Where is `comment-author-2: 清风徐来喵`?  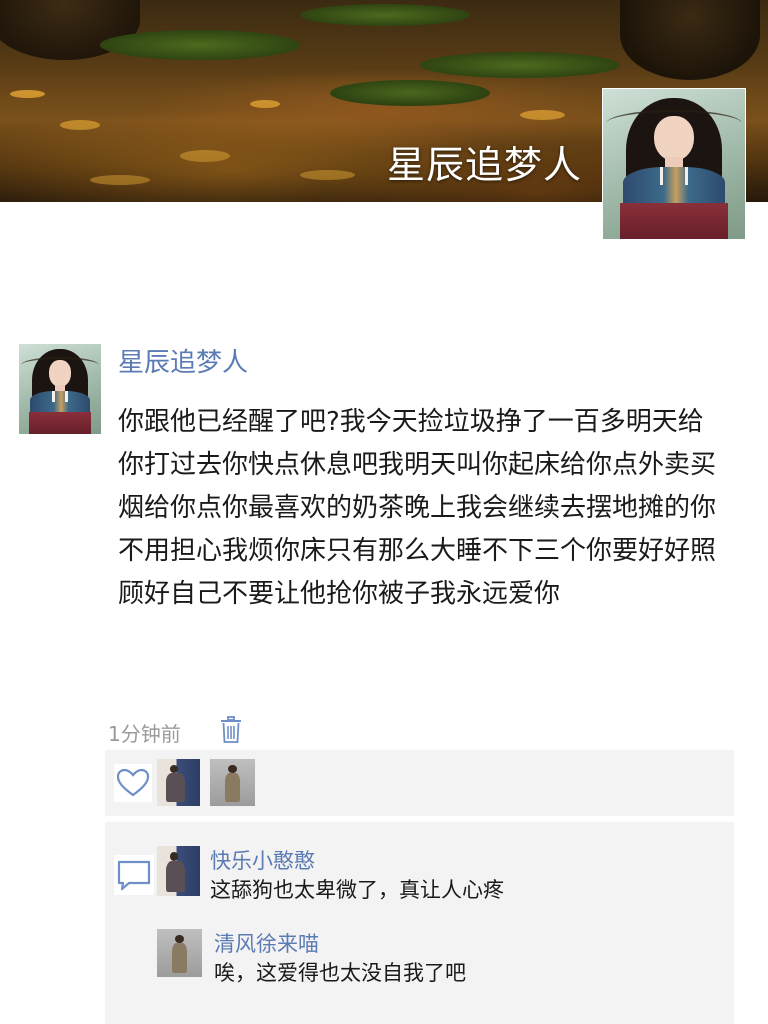
comment-author-2: 清风徐来喵 is located at coordinates (266, 943).